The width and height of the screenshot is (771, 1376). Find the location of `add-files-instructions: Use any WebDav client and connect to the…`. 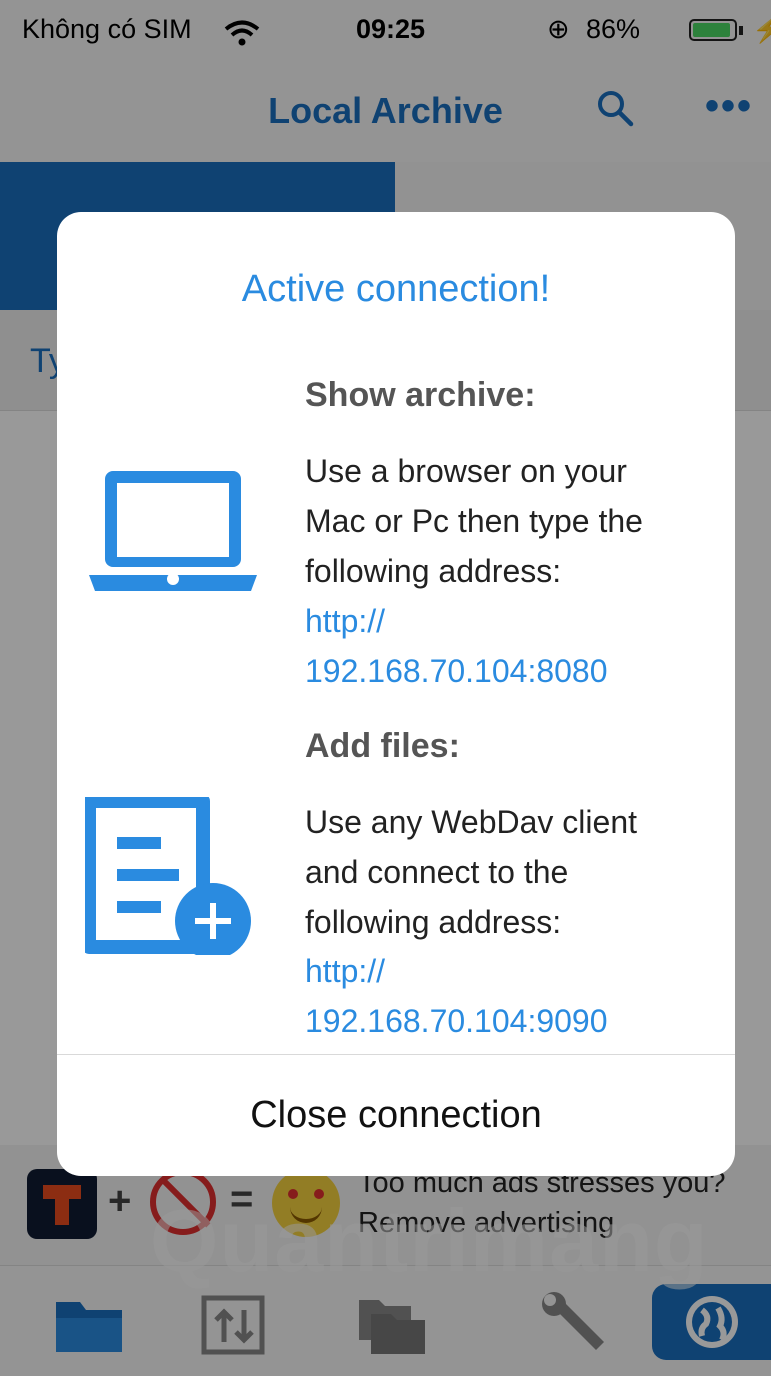

add-files-instructions: Use any WebDav client and connect to the… is located at coordinates (510, 872).